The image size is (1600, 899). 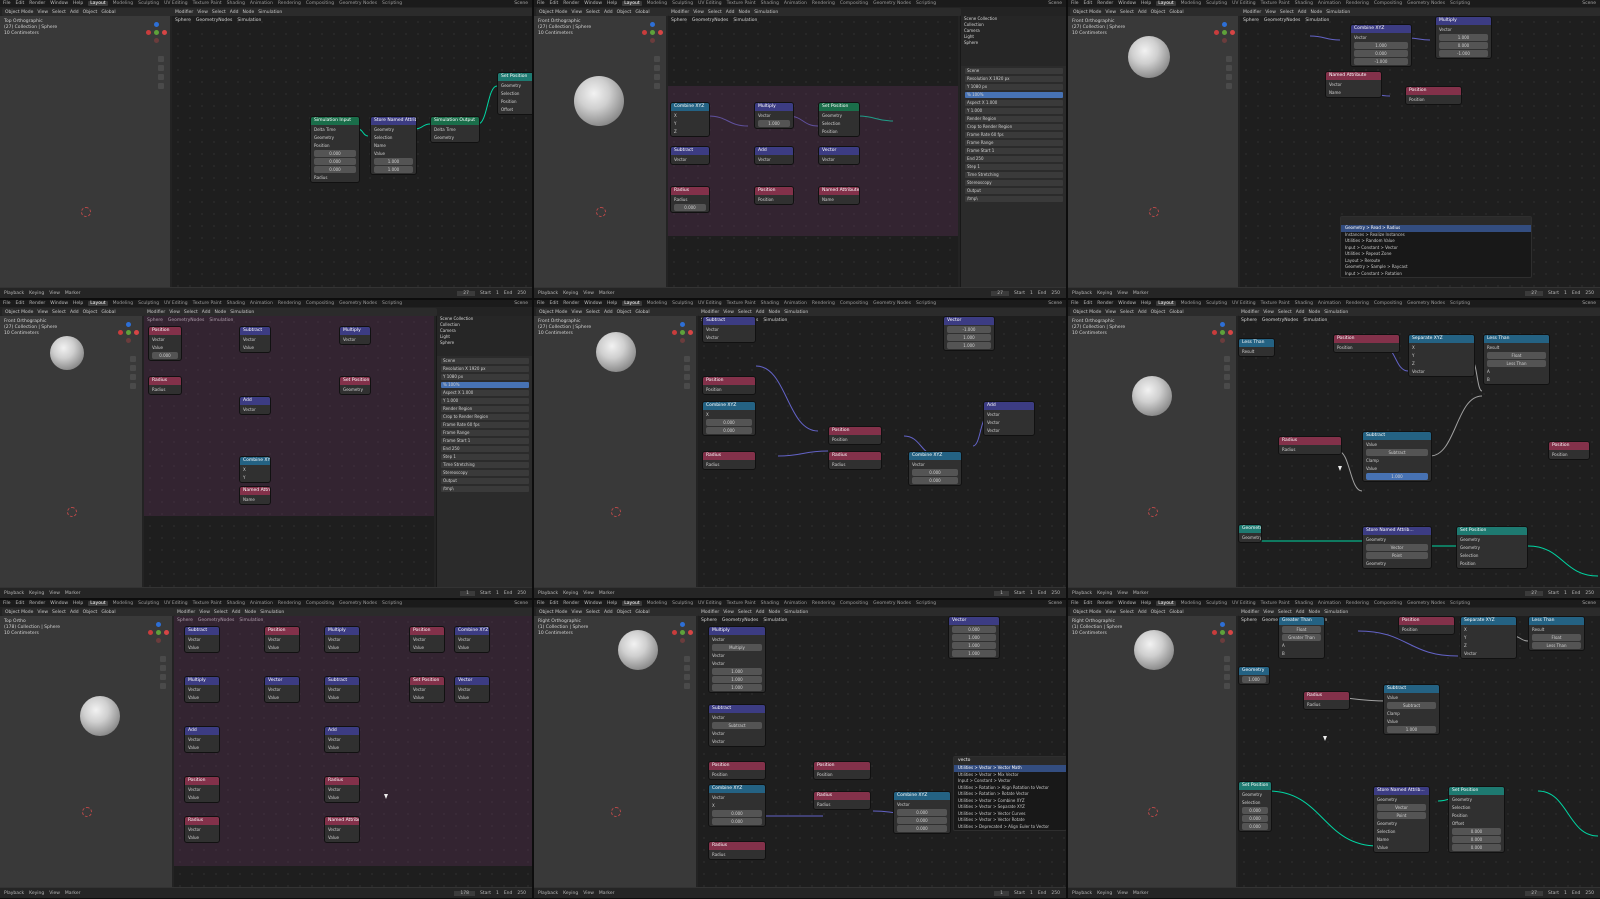 What do you see at coordinates (855, 456) in the screenshot?
I see `node-header: Radius` at bounding box center [855, 456].